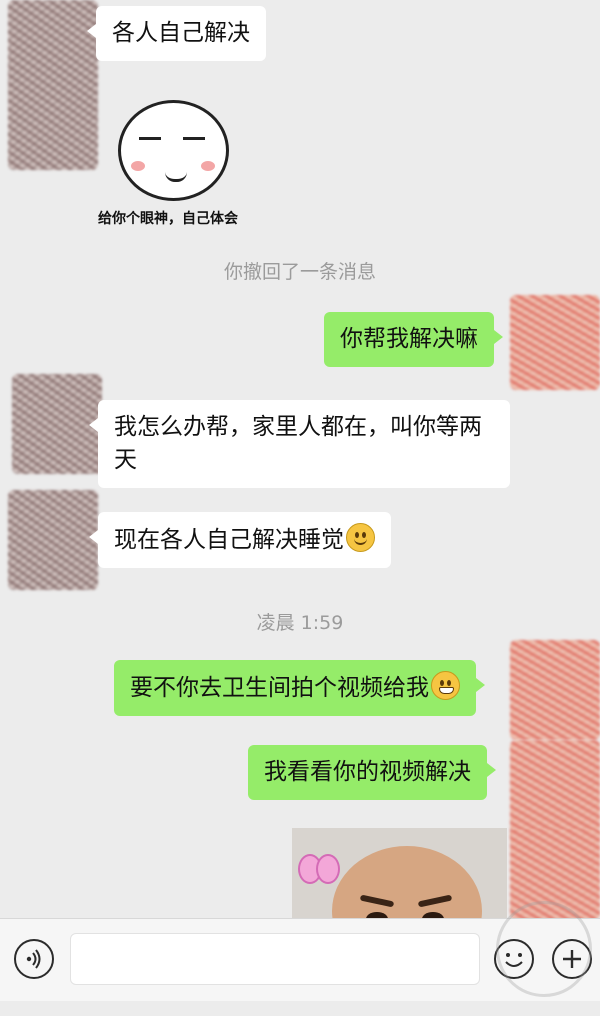 This screenshot has height=1016, width=600. Describe the element at coordinates (445, 685) in the screenshot. I see `grin-emoji-icon` at that location.